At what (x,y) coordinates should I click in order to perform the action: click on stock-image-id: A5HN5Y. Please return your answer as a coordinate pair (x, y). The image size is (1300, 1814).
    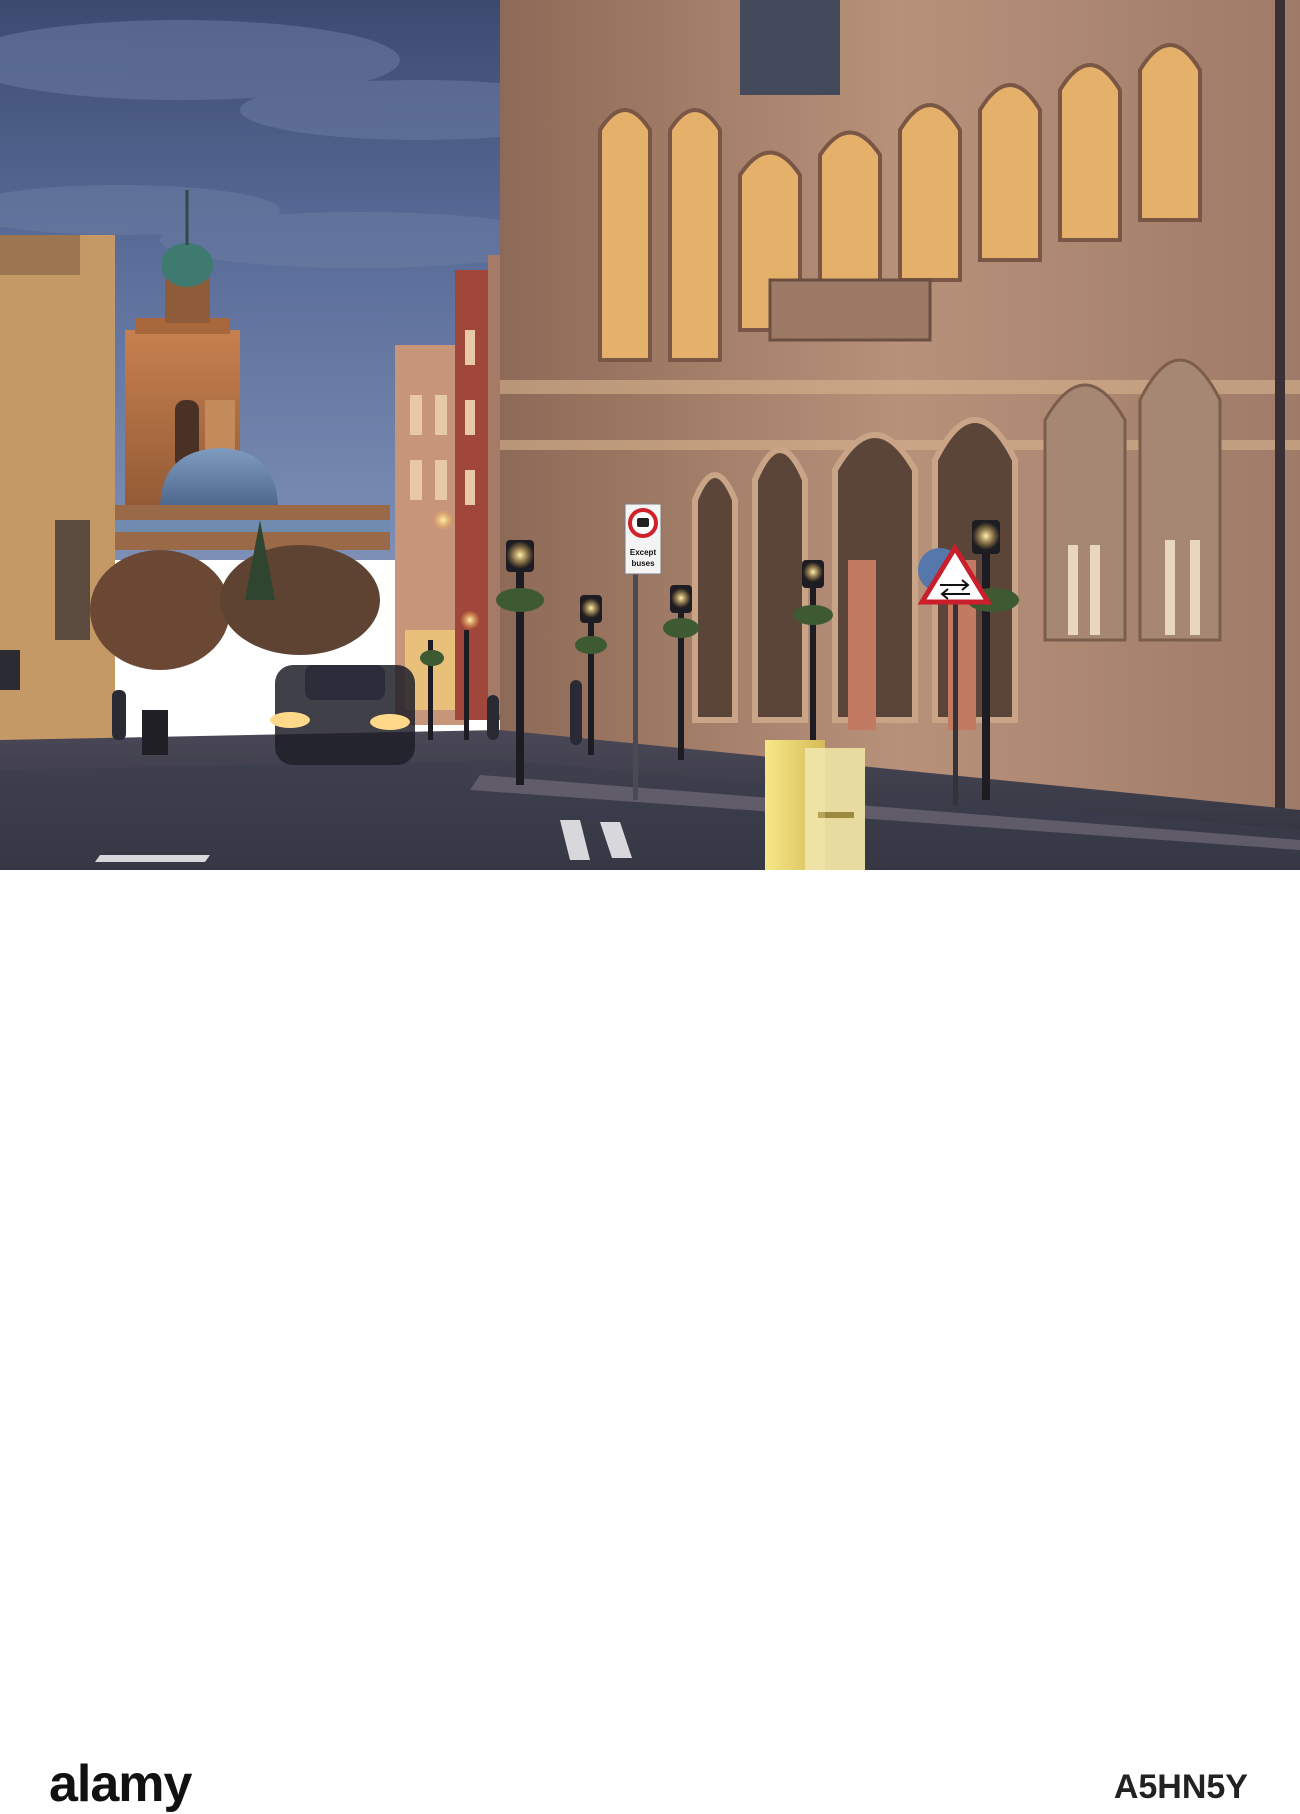
    Looking at the image, I should click on (1180, 1787).